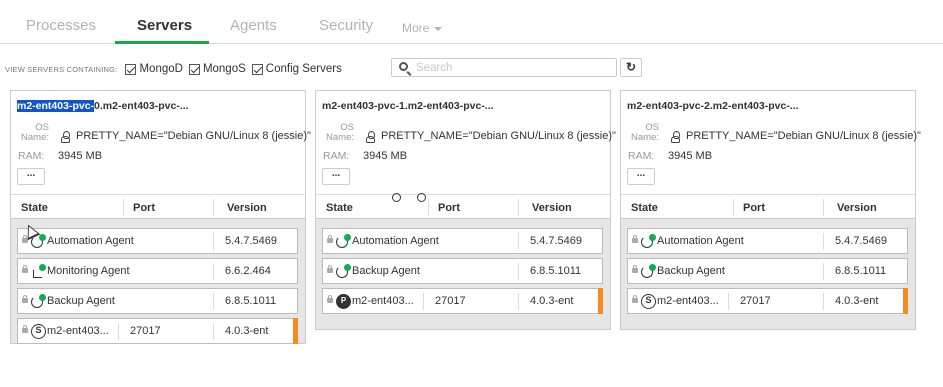 The width and height of the screenshot is (943, 387). What do you see at coordinates (295, 331) in the screenshot?
I see `warning-indicator` at bounding box center [295, 331].